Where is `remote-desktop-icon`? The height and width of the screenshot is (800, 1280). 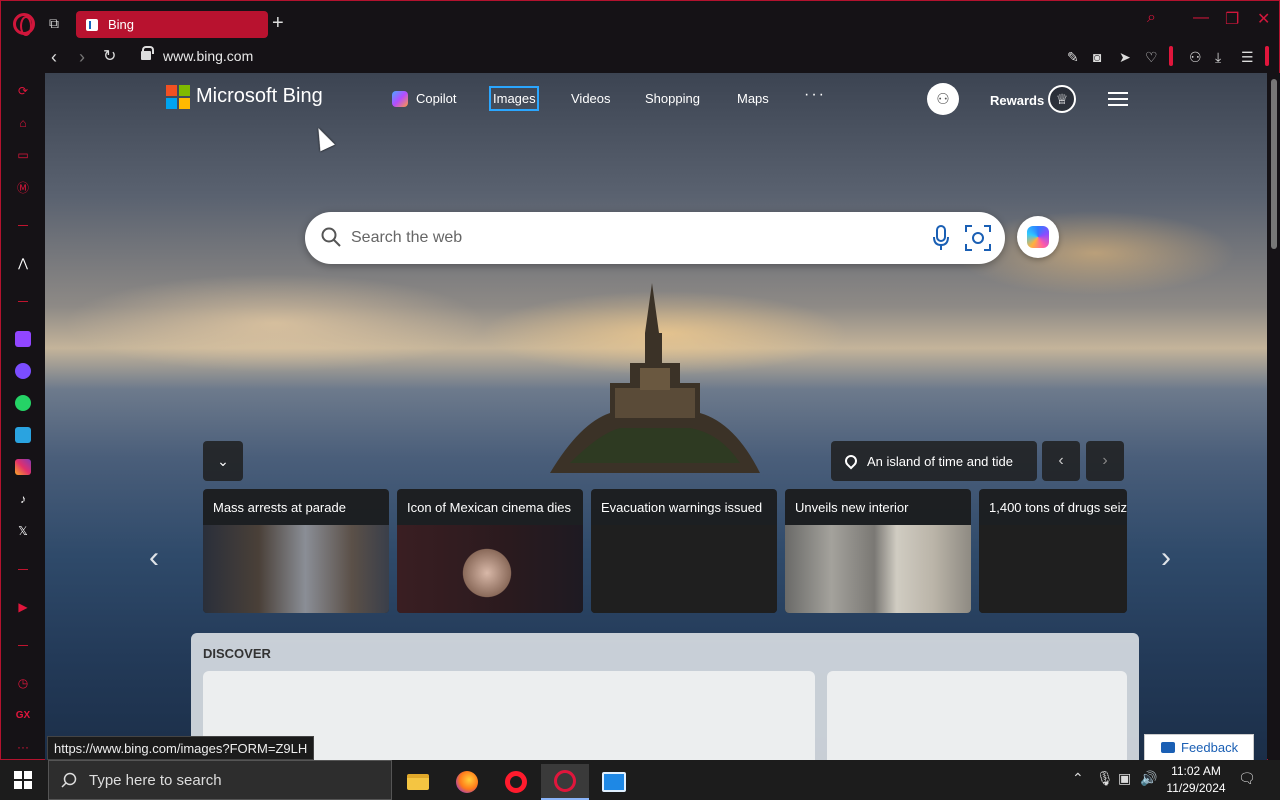
remote-desktop-icon is located at coordinates (614, 782).